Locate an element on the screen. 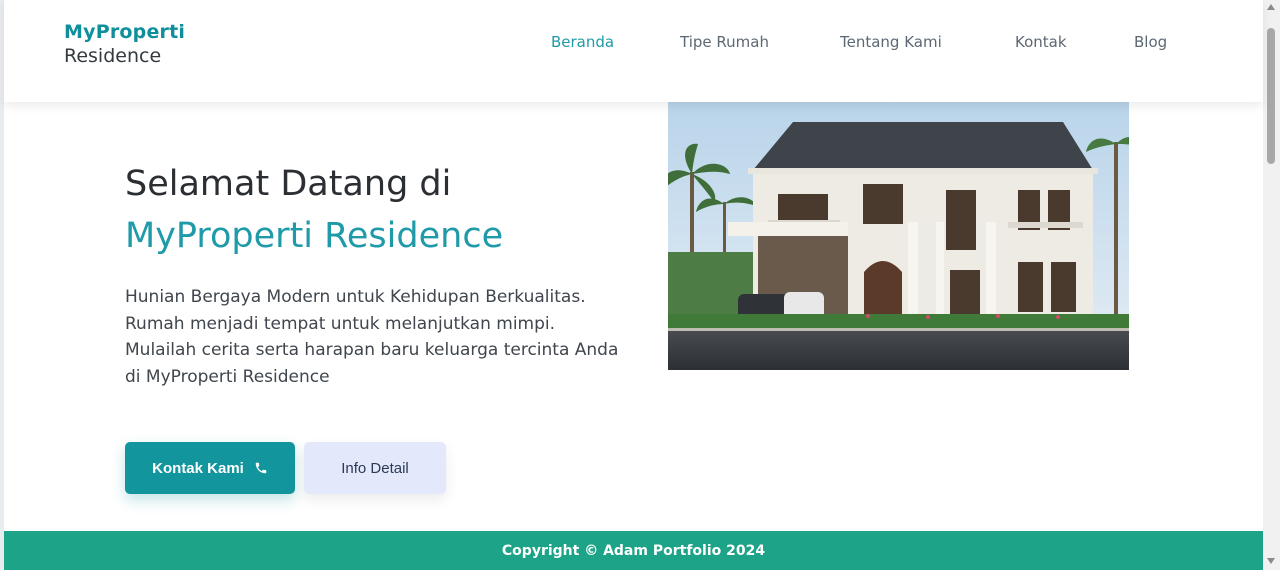 This screenshot has height=570, width=1280. nav-item-tentang-kami: Tentang Kami is located at coordinates (891, 42).